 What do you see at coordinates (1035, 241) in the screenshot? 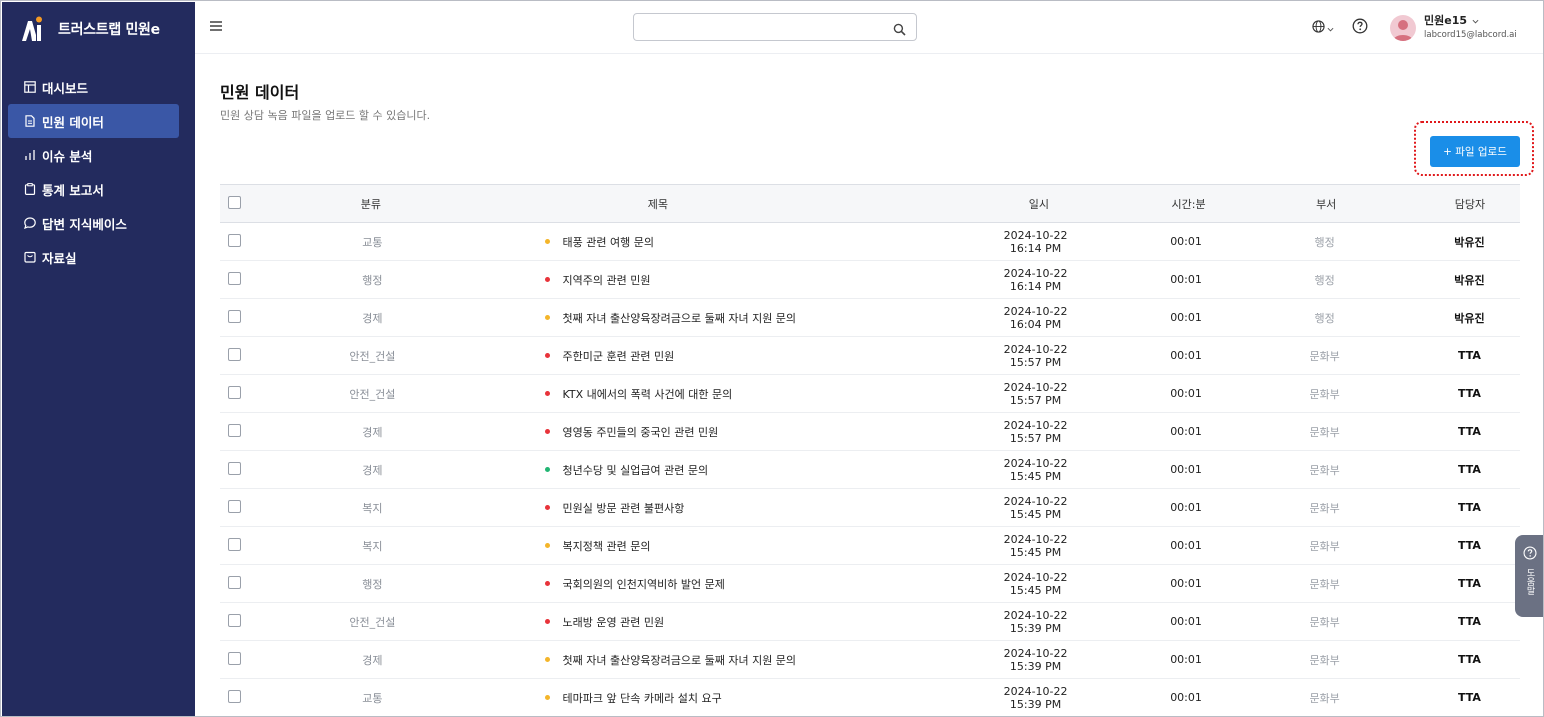
I see `cell-datetime: 2024-10-22 16:14 PM` at bounding box center [1035, 241].